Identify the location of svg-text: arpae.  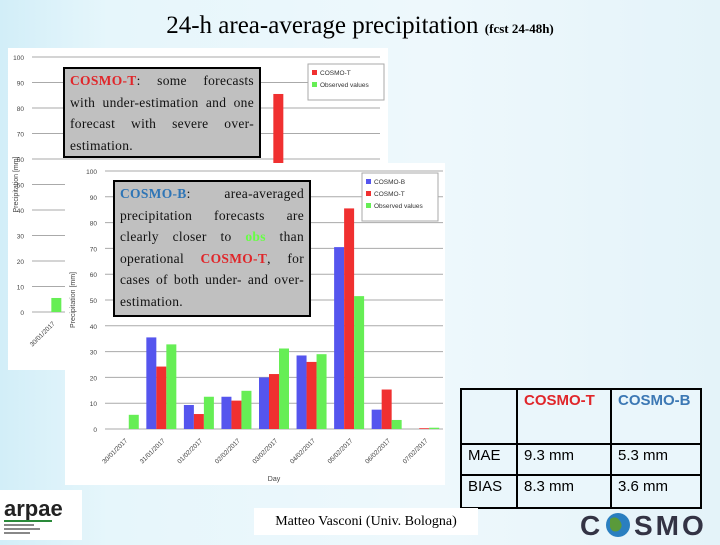
(33, 508).